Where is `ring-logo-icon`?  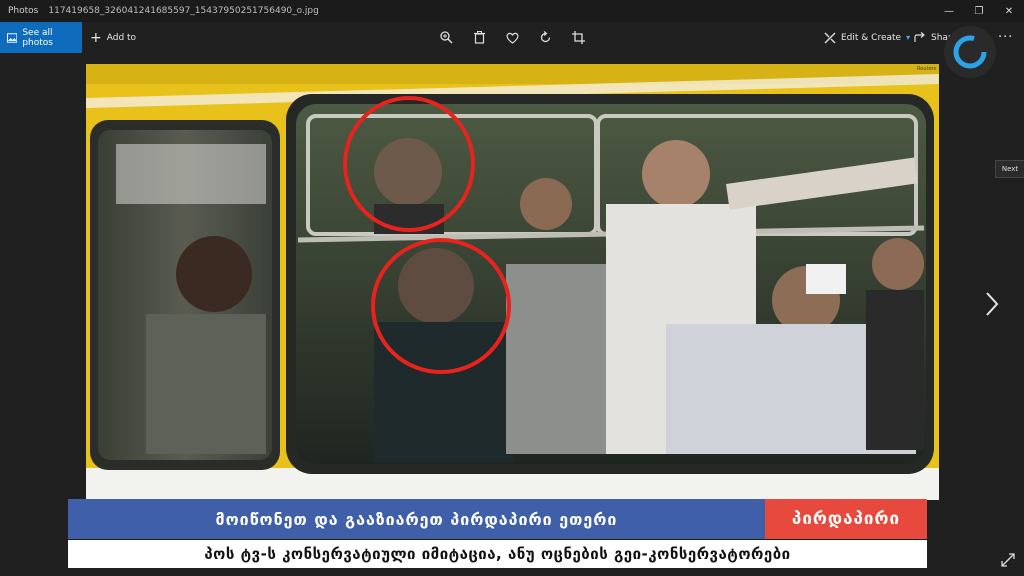
ring-logo-icon is located at coordinates (970, 52).